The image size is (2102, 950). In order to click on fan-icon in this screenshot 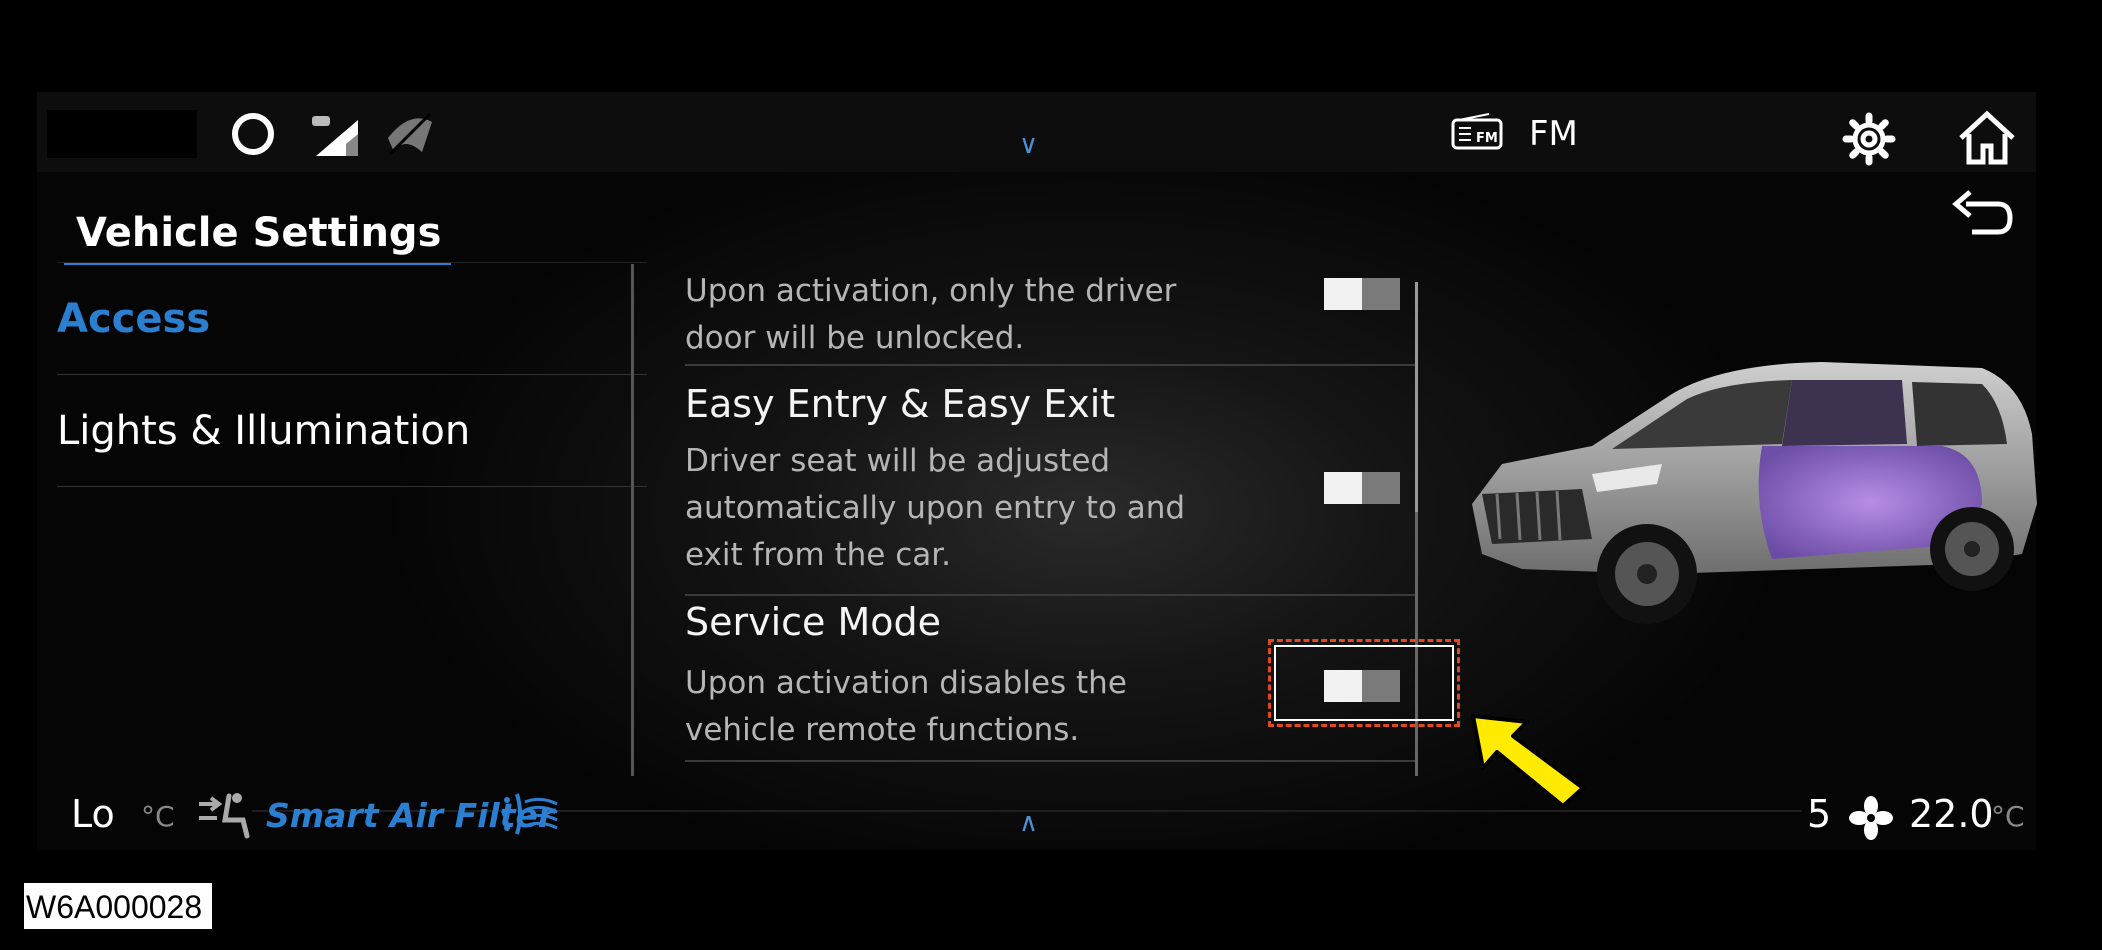, I will do `click(1871, 818)`.